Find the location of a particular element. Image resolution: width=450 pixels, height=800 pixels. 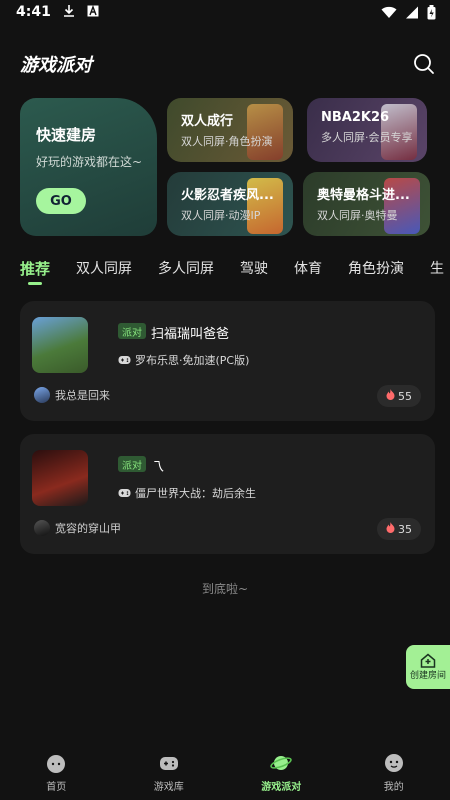

tab-driving: 驾驶 is located at coordinates (254, 273).